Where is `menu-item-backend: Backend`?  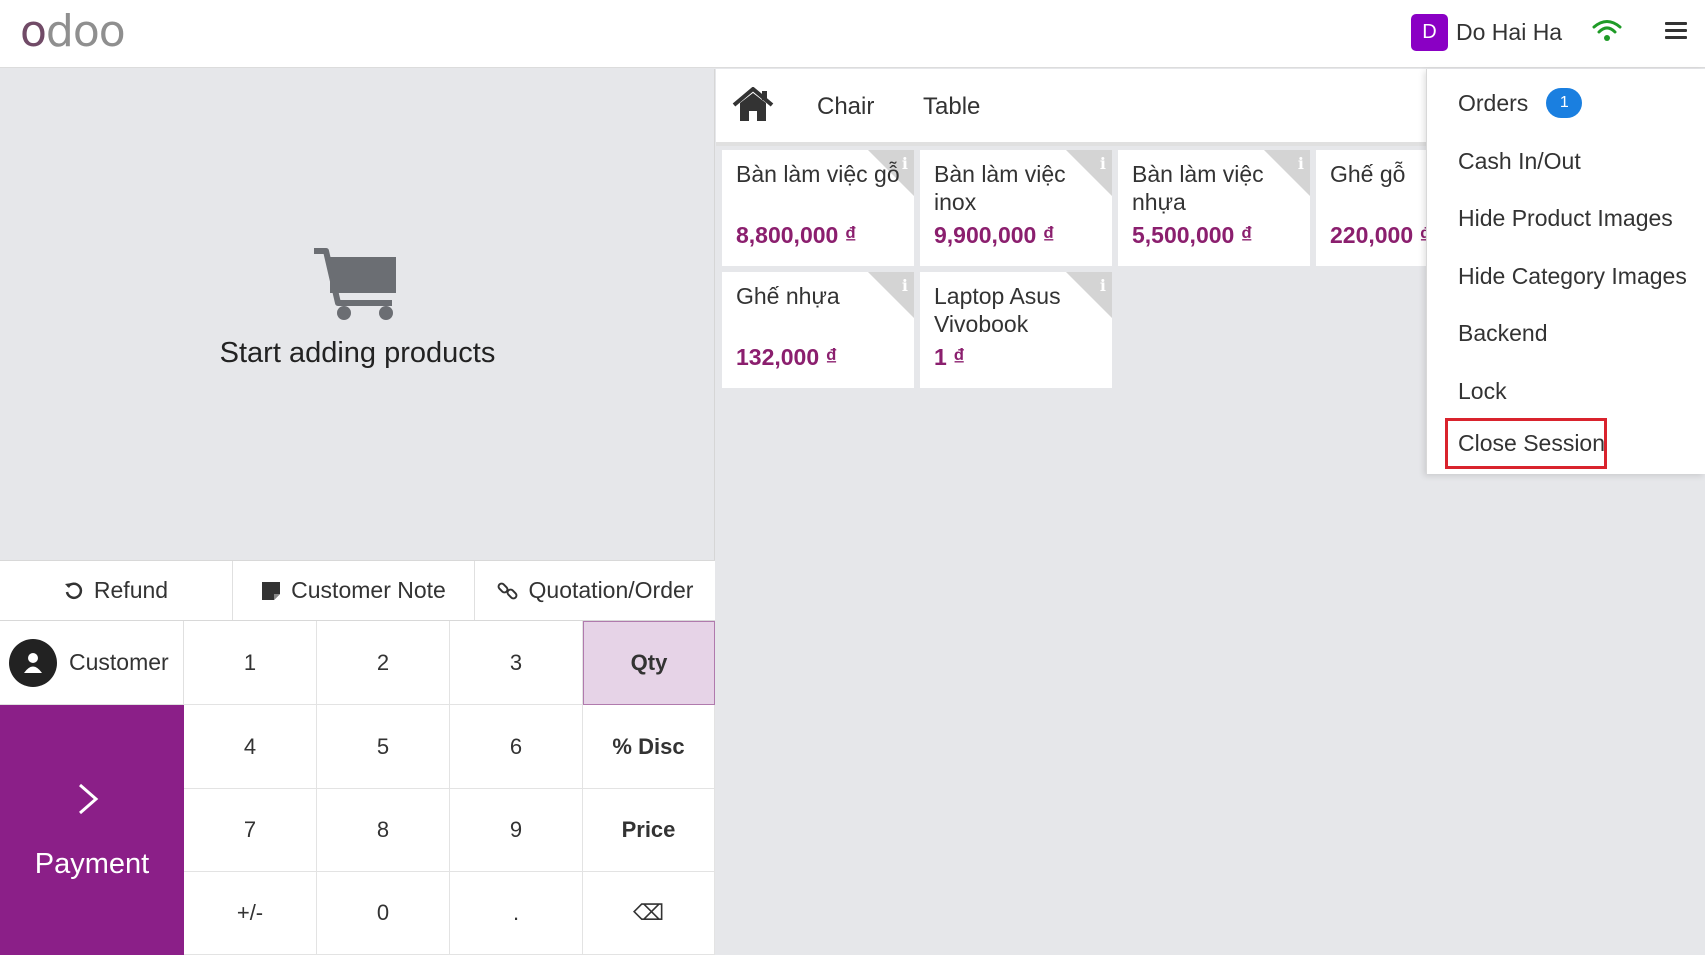 menu-item-backend: Backend is located at coordinates (1503, 333).